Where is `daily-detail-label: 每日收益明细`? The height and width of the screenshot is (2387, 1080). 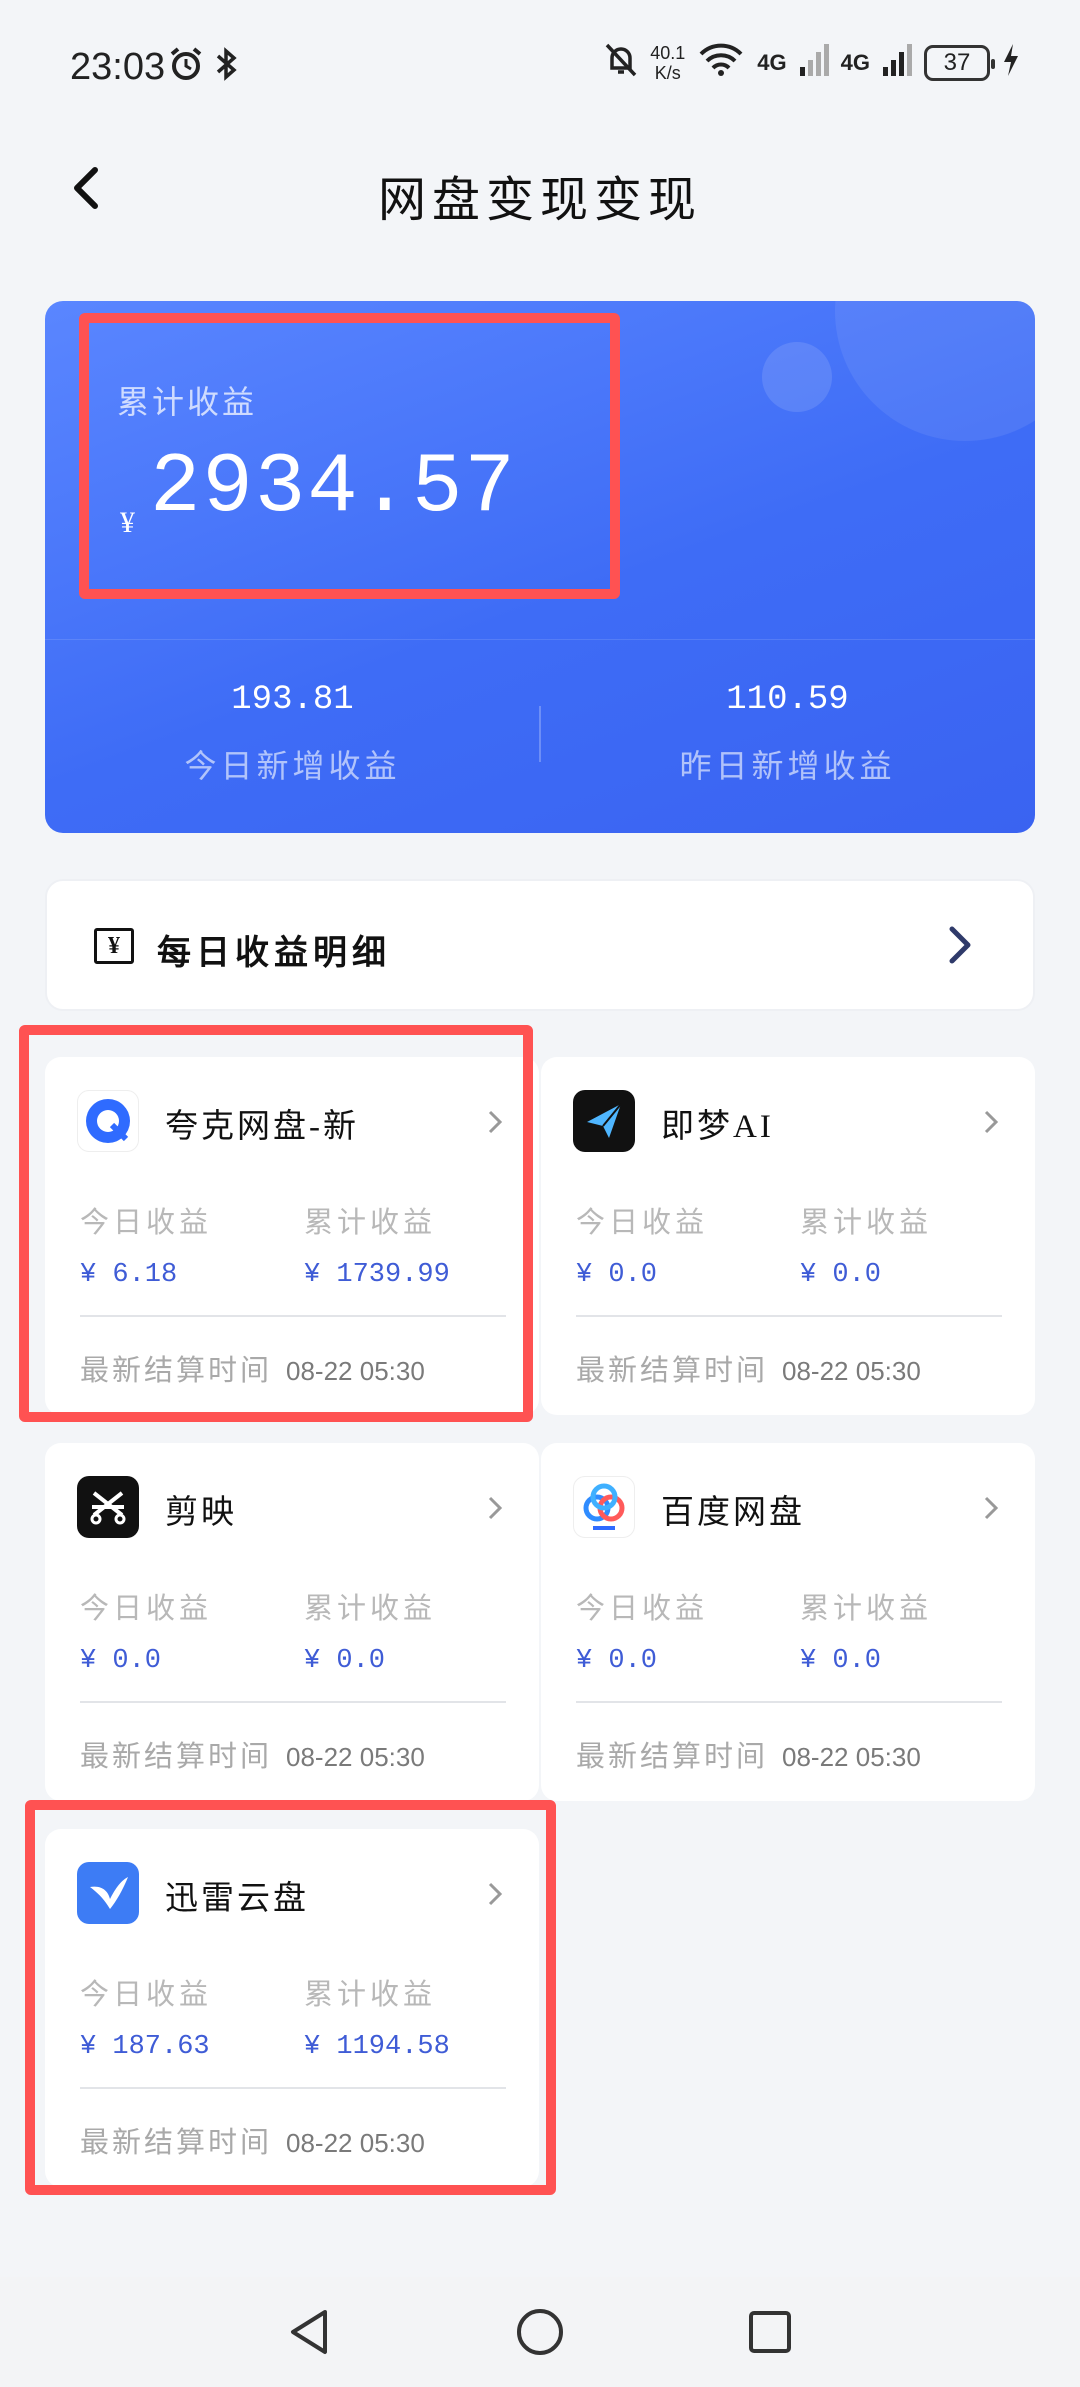
daily-detail-label: 每日收益明细 is located at coordinates (274, 953).